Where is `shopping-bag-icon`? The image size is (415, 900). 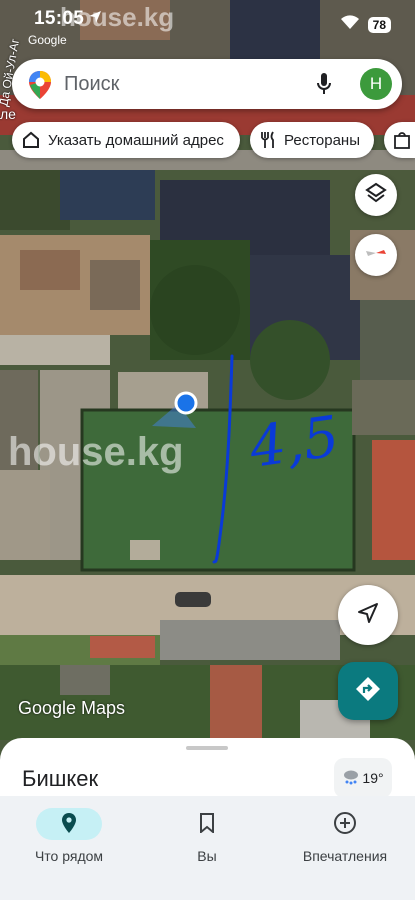
shopping-bag-icon is located at coordinates (402, 140).